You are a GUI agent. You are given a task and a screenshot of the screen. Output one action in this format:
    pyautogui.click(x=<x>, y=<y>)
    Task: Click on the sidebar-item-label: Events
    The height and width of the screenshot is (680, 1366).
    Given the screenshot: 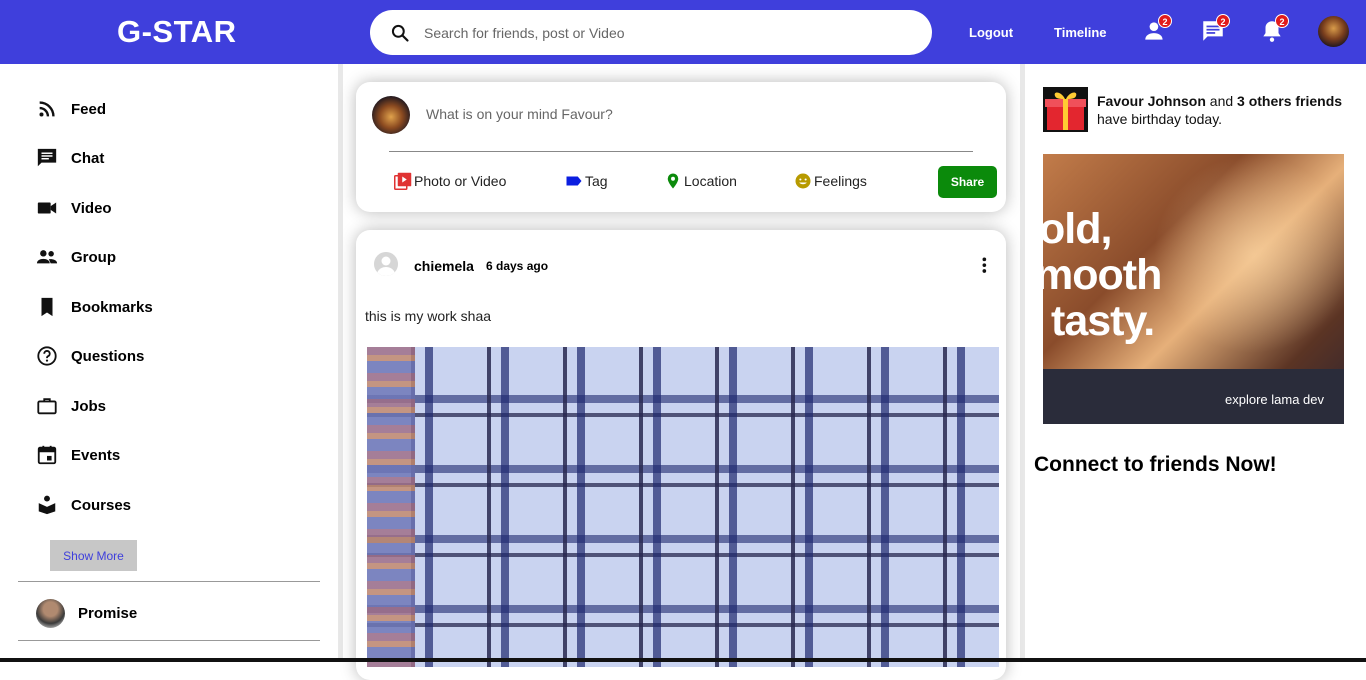 What is the action you would take?
    pyautogui.click(x=96, y=455)
    